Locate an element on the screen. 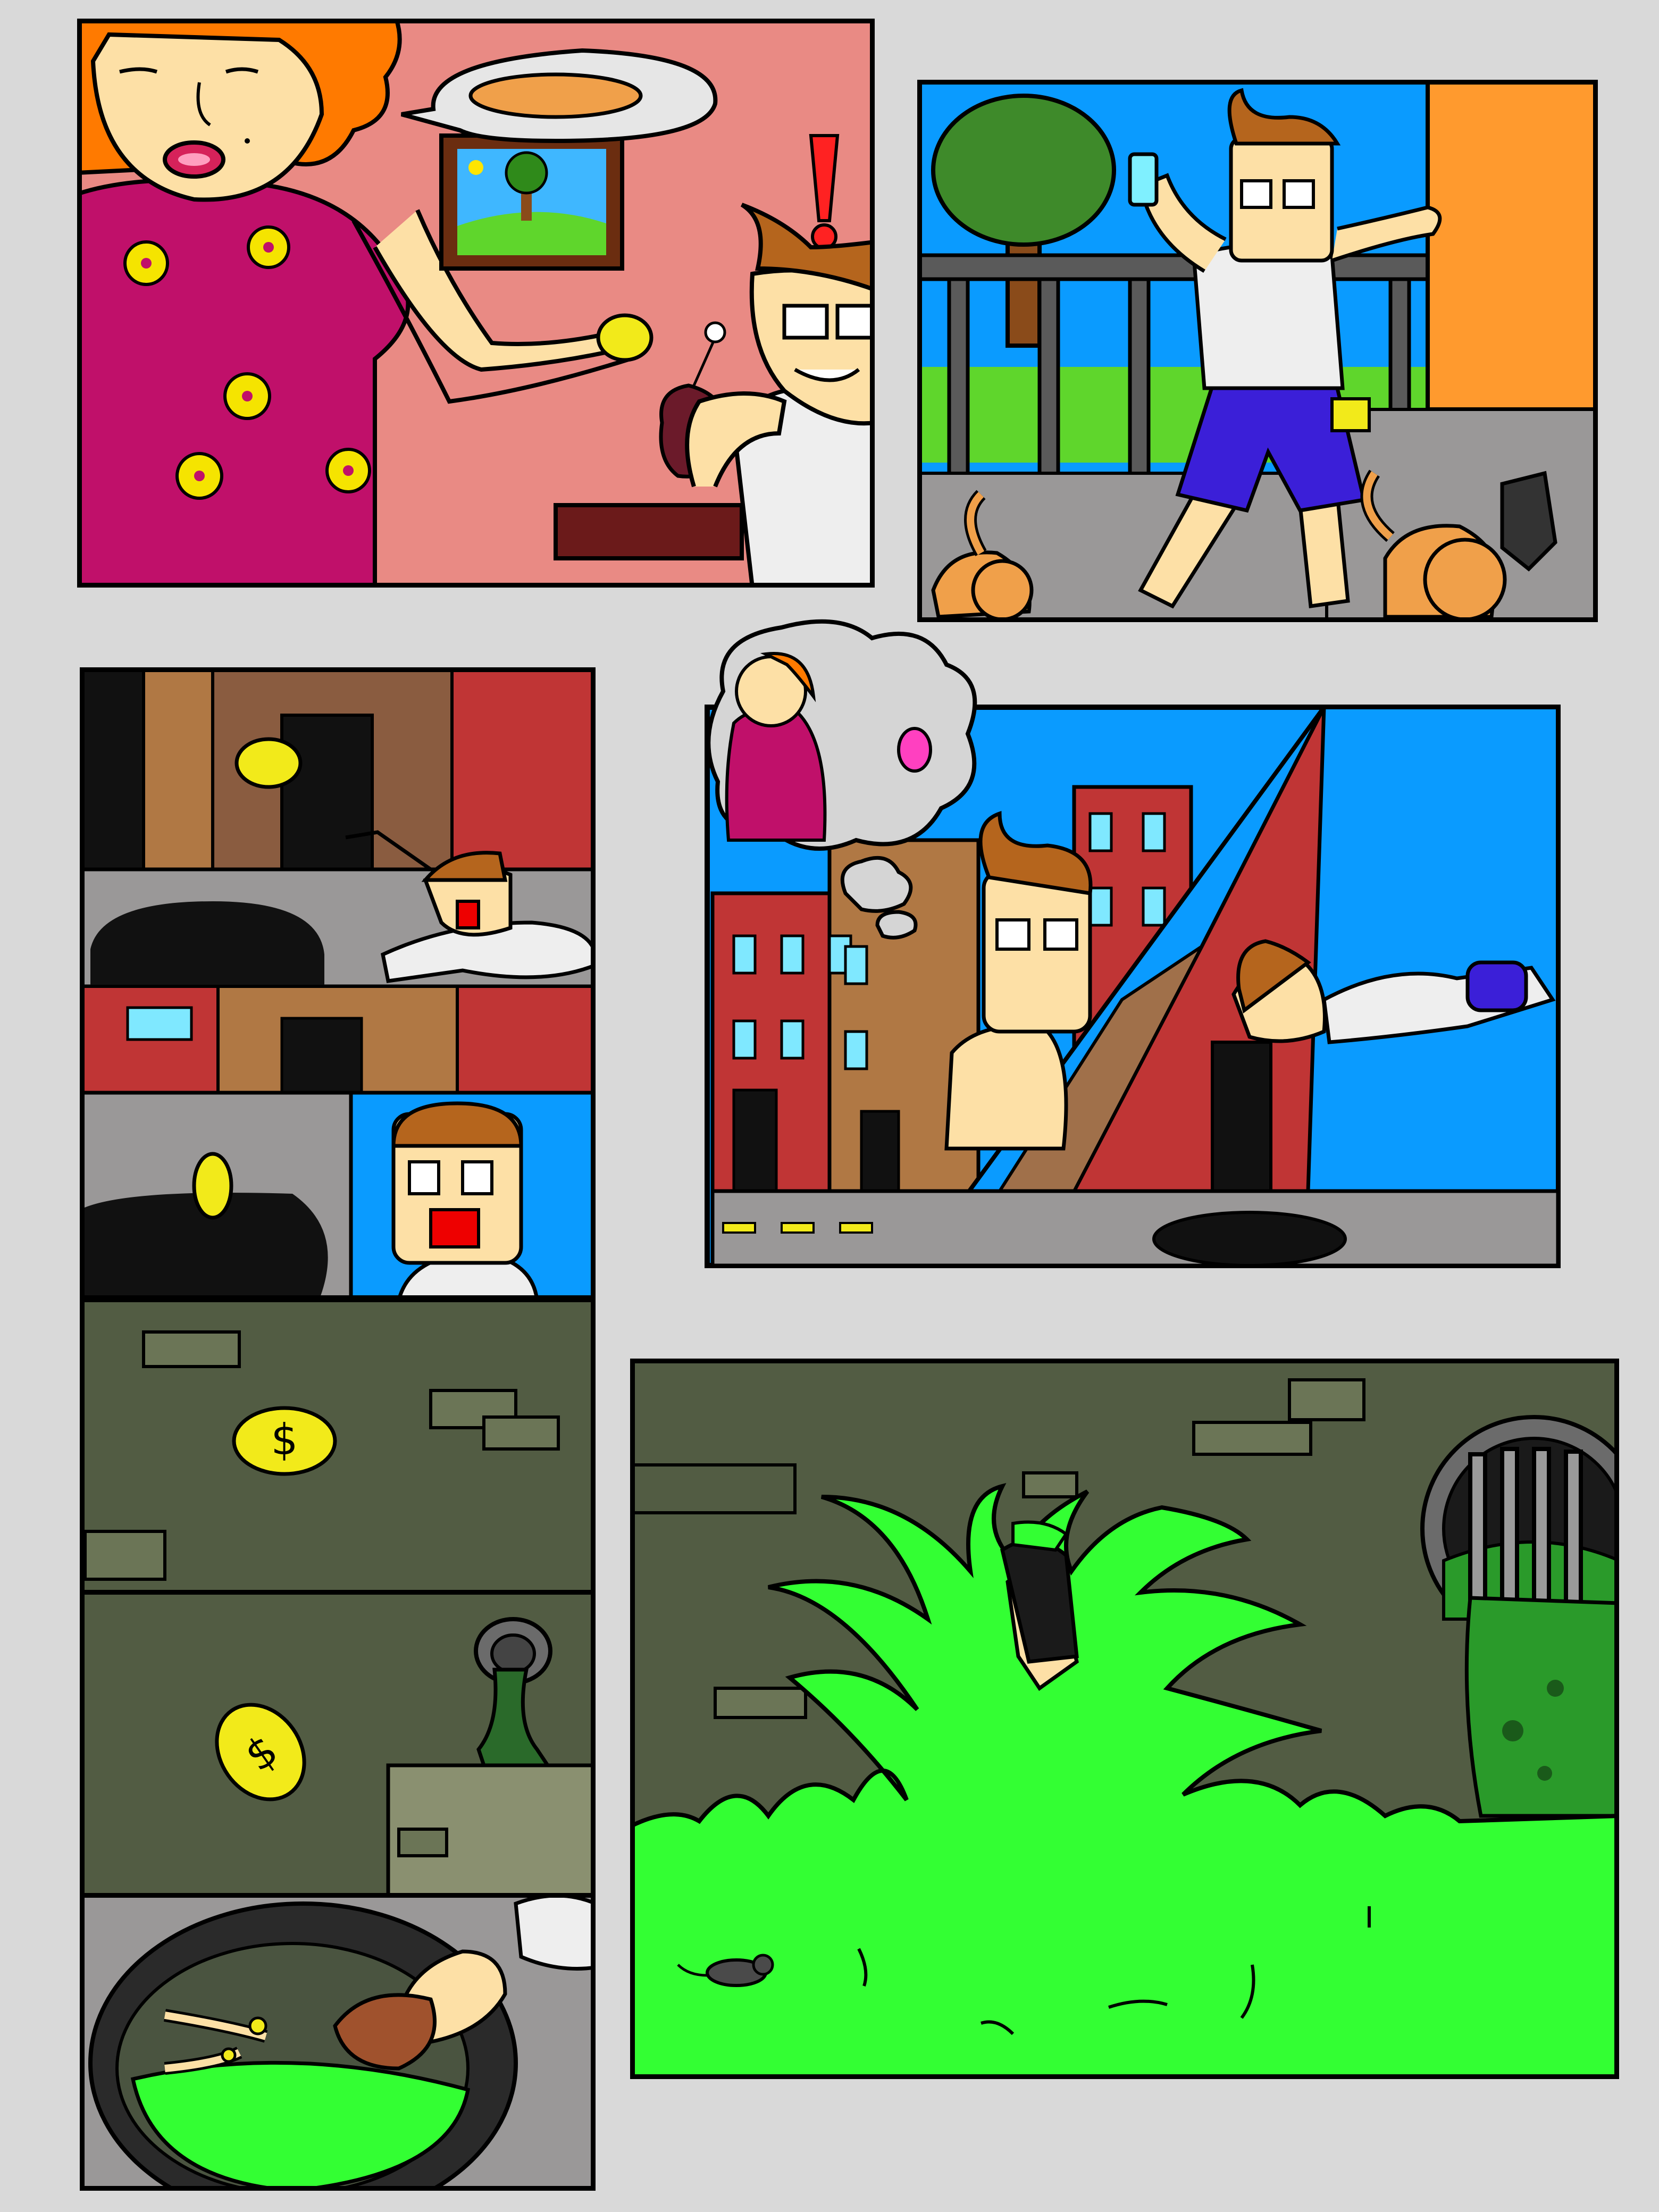  panel-kitchen is located at coordinates (476, 303).